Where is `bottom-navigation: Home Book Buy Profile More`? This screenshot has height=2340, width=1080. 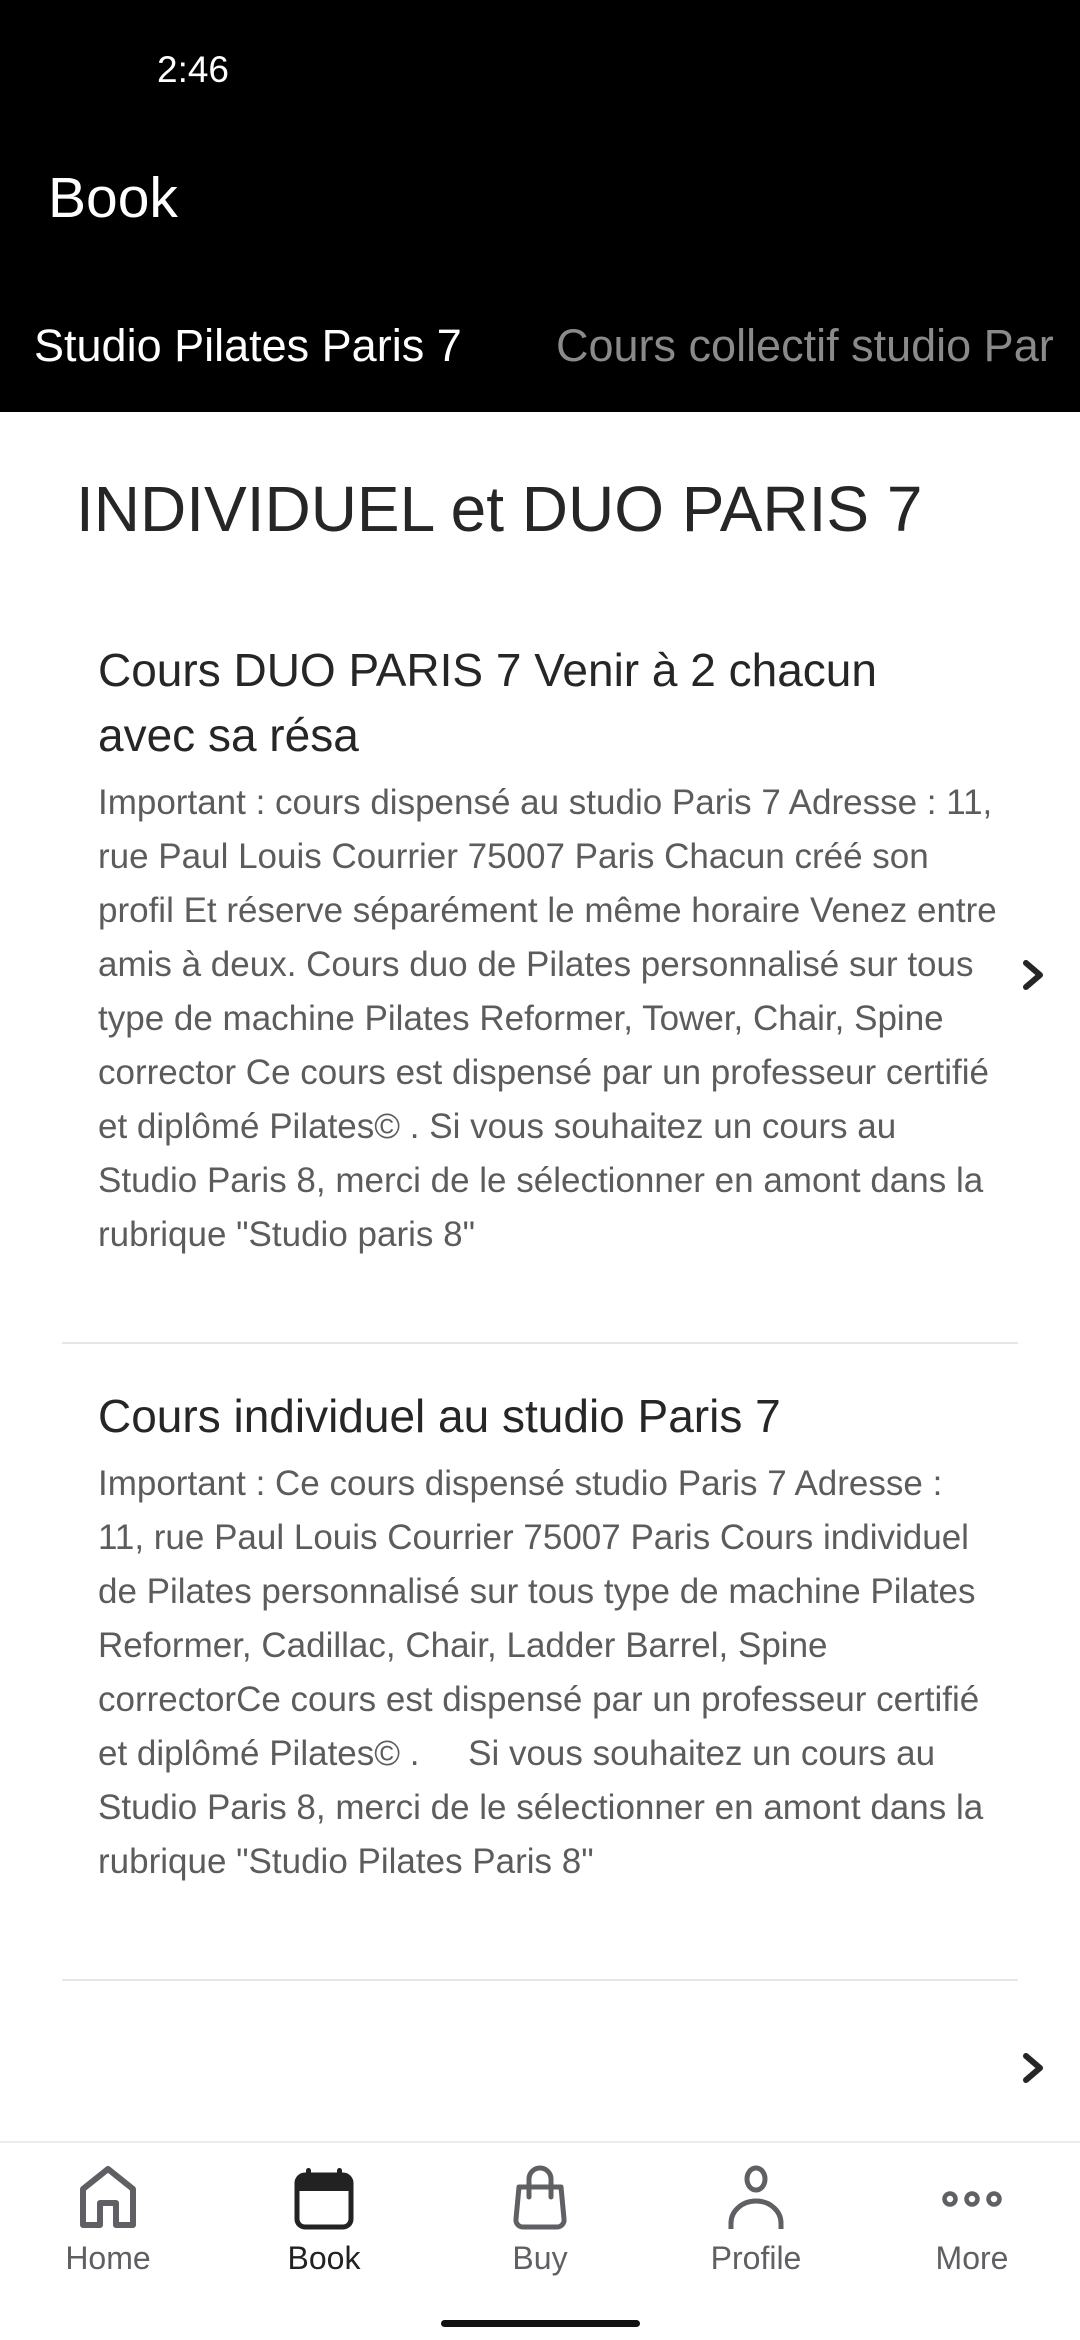
bottom-navigation: Home Book Buy Profile More is located at coordinates (540, 2240).